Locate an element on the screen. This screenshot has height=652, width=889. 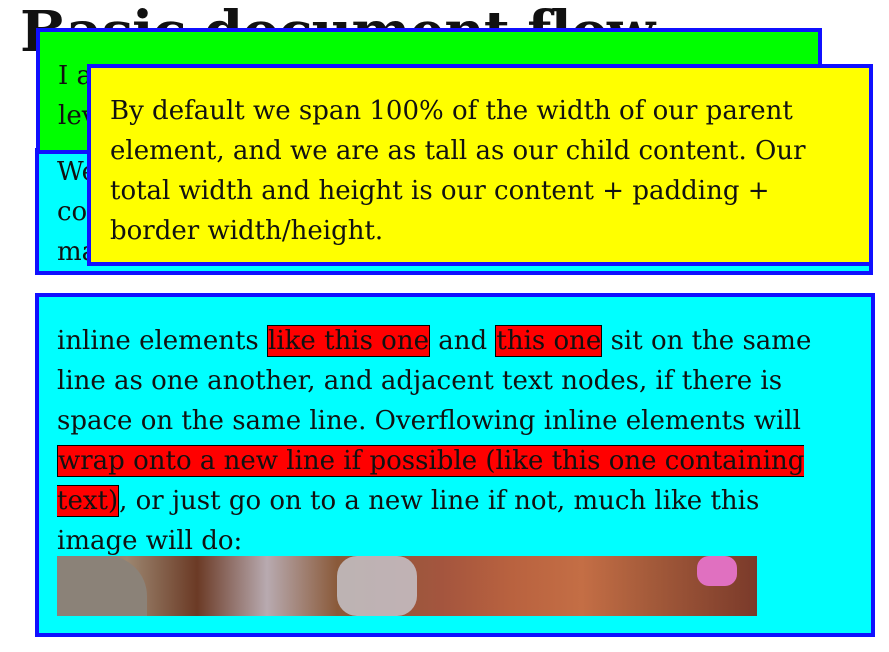
inline-image is located at coordinates (407, 586).